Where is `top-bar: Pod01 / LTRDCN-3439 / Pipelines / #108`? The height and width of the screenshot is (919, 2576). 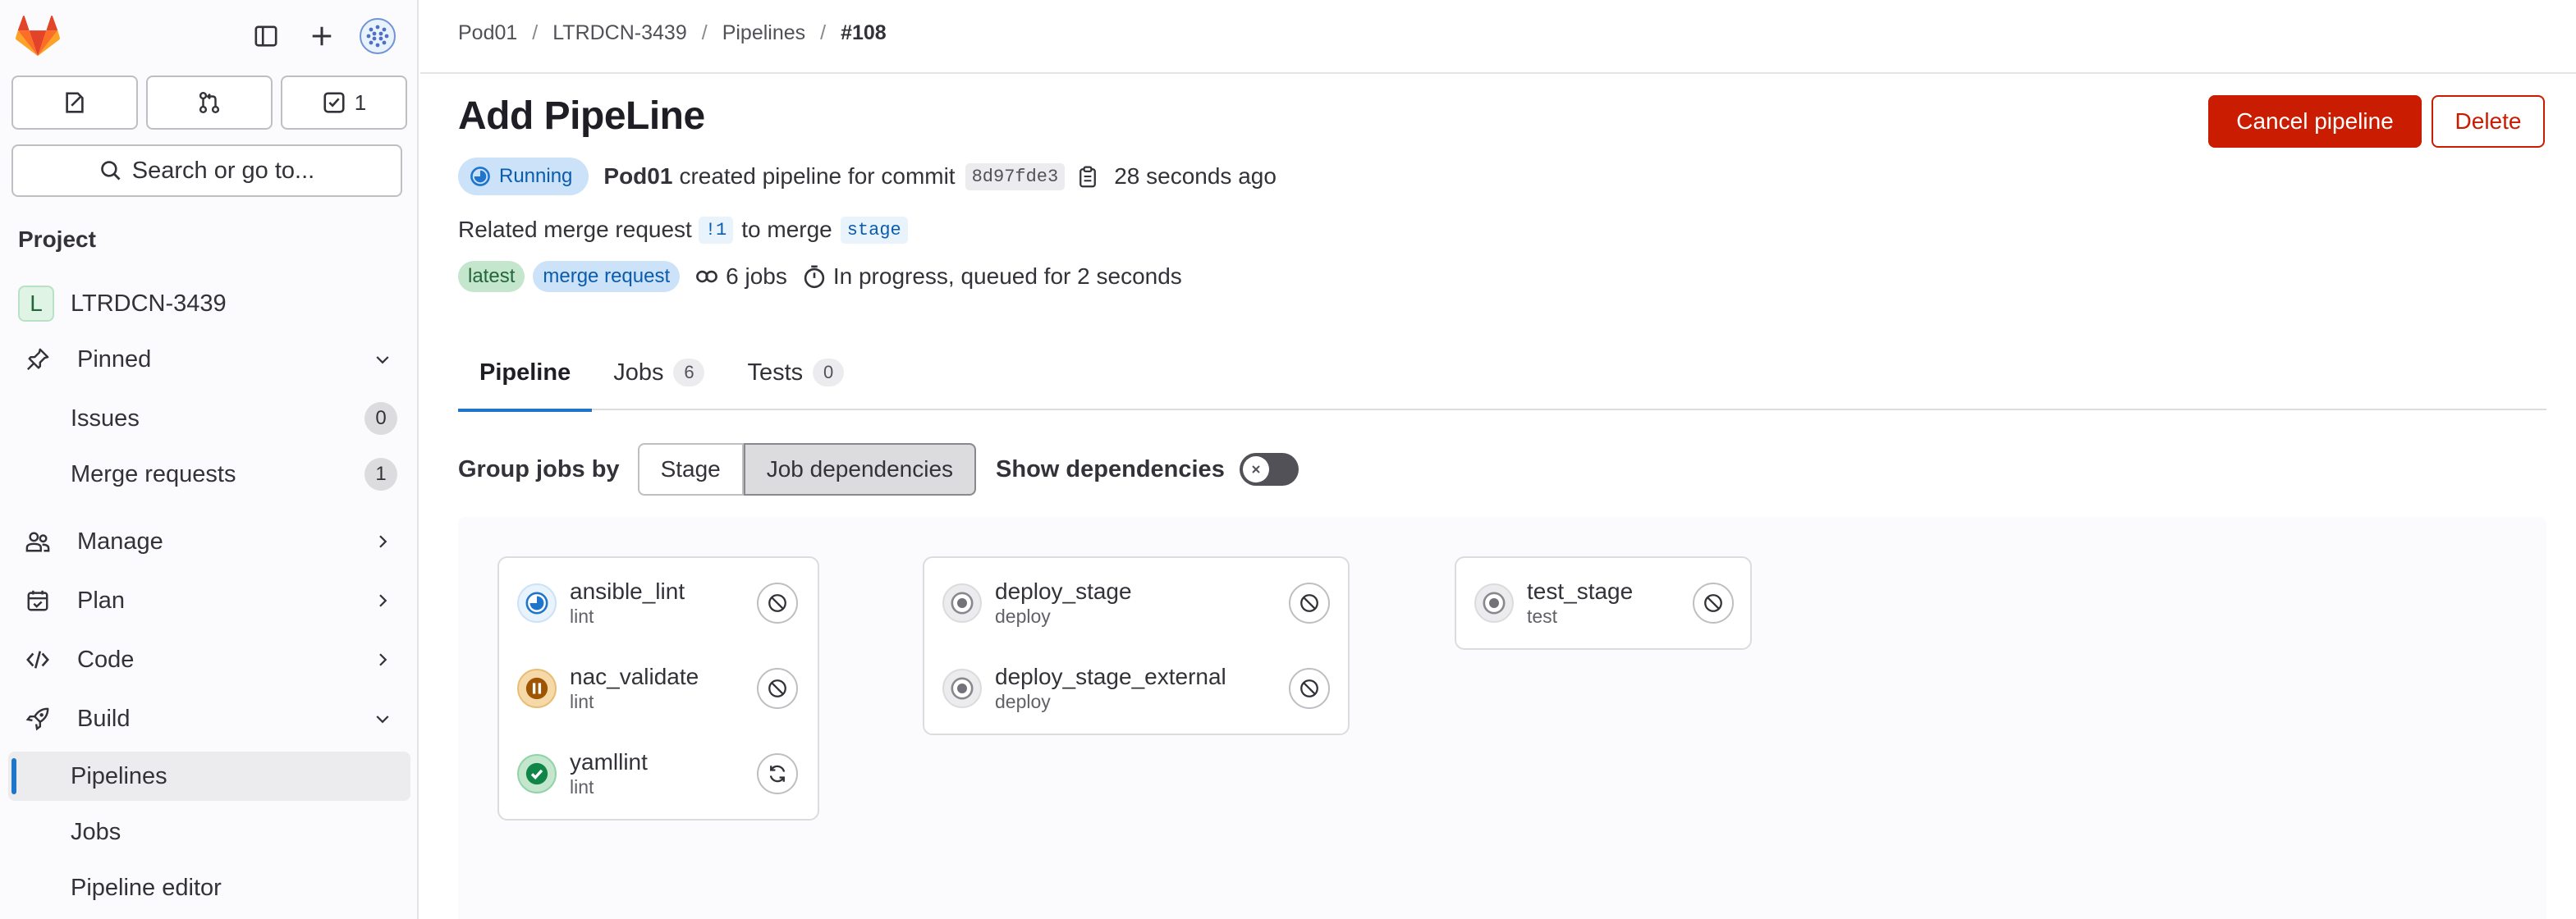 top-bar: Pod01 / LTRDCN-3439 / Pipelines / #108 is located at coordinates (1498, 37).